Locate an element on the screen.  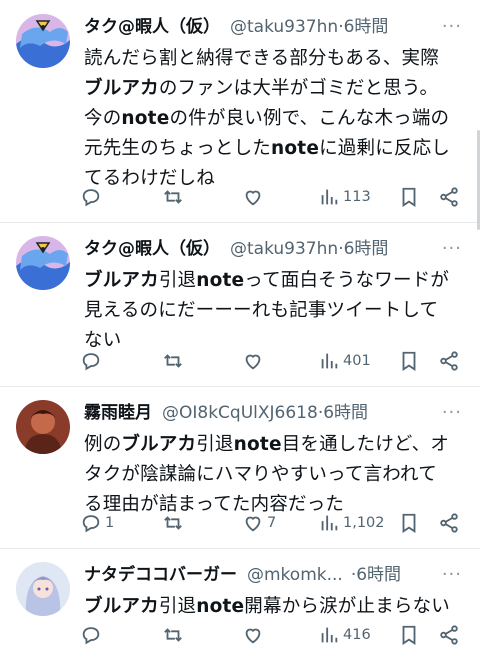
text-run: 例の is located at coordinates (103, 444).